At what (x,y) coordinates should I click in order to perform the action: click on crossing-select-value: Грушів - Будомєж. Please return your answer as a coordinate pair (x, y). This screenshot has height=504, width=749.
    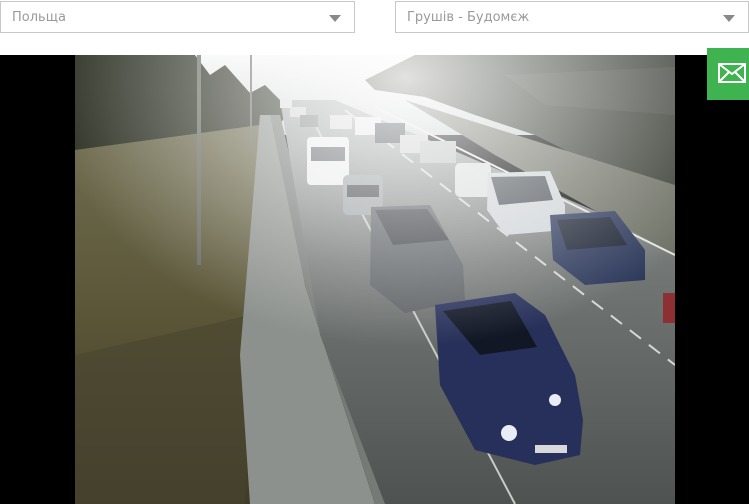
    Looking at the image, I should click on (468, 17).